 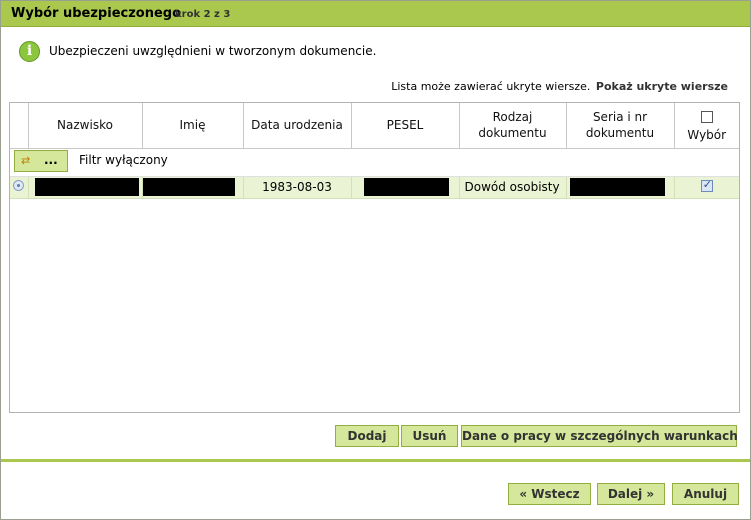 I want to click on cell-document-number, so click(x=620, y=187).